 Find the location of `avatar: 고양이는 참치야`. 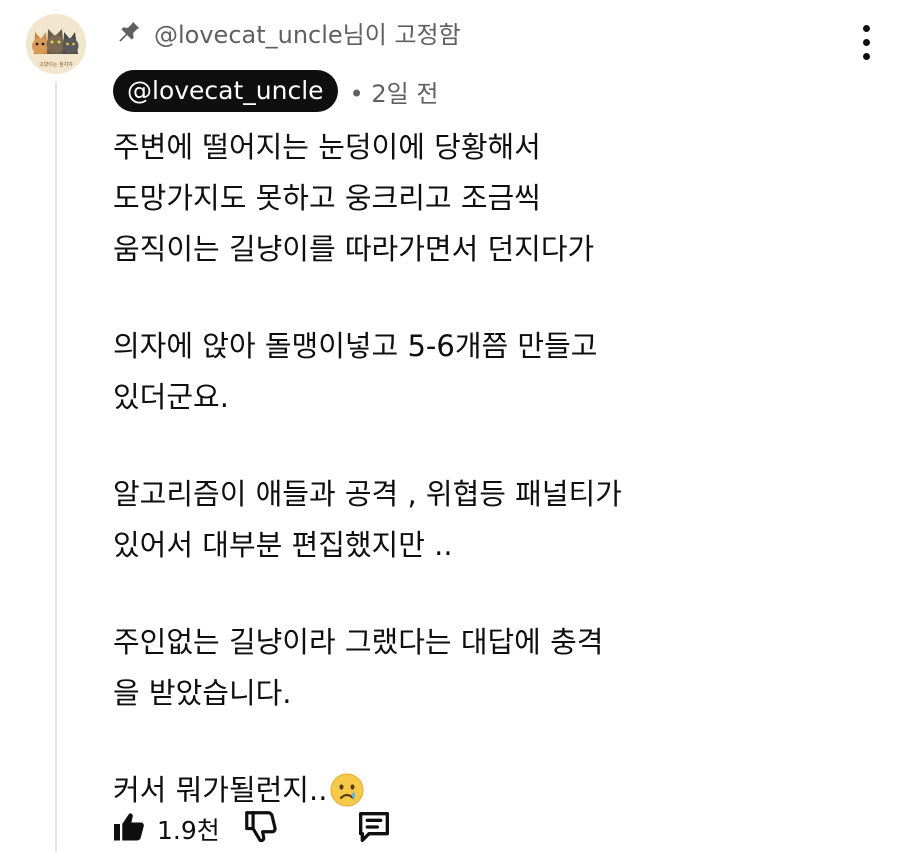

avatar: 고양이는 참치야 is located at coordinates (56, 44).